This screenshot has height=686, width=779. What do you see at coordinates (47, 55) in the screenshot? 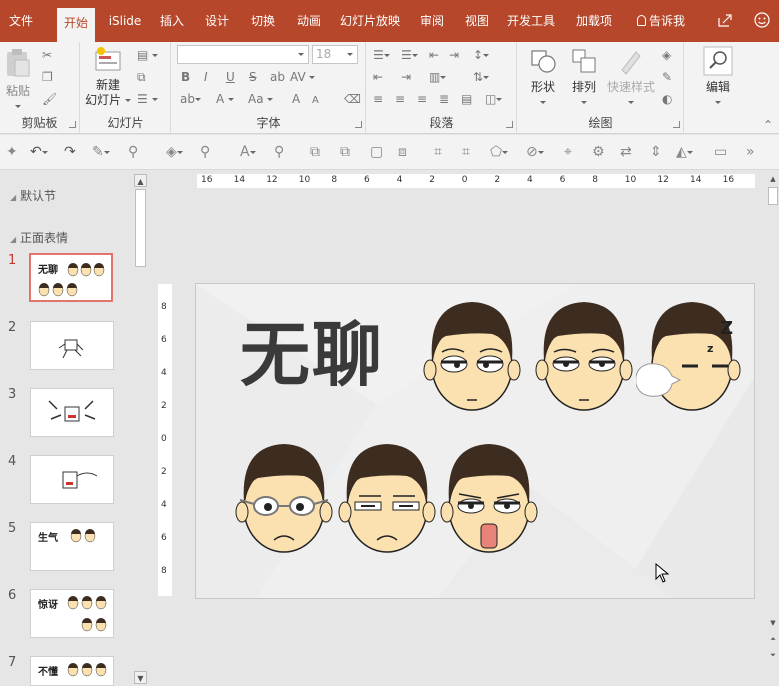
I see `cut-icon: ✂` at bounding box center [47, 55].